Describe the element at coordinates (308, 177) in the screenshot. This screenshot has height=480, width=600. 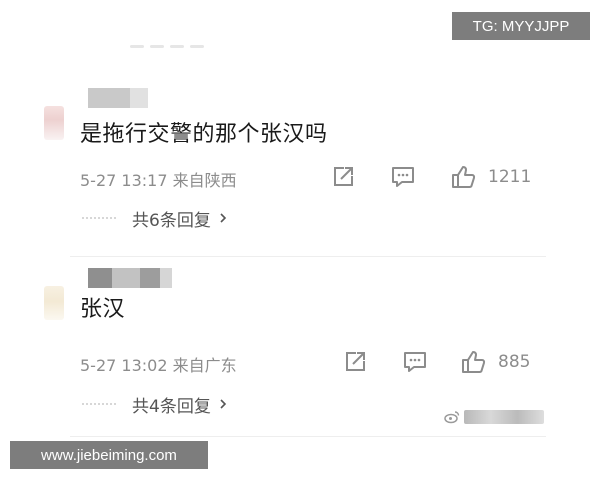
I see `comment-meta-row: 5-27 13:17 来自陕西 1211` at that location.